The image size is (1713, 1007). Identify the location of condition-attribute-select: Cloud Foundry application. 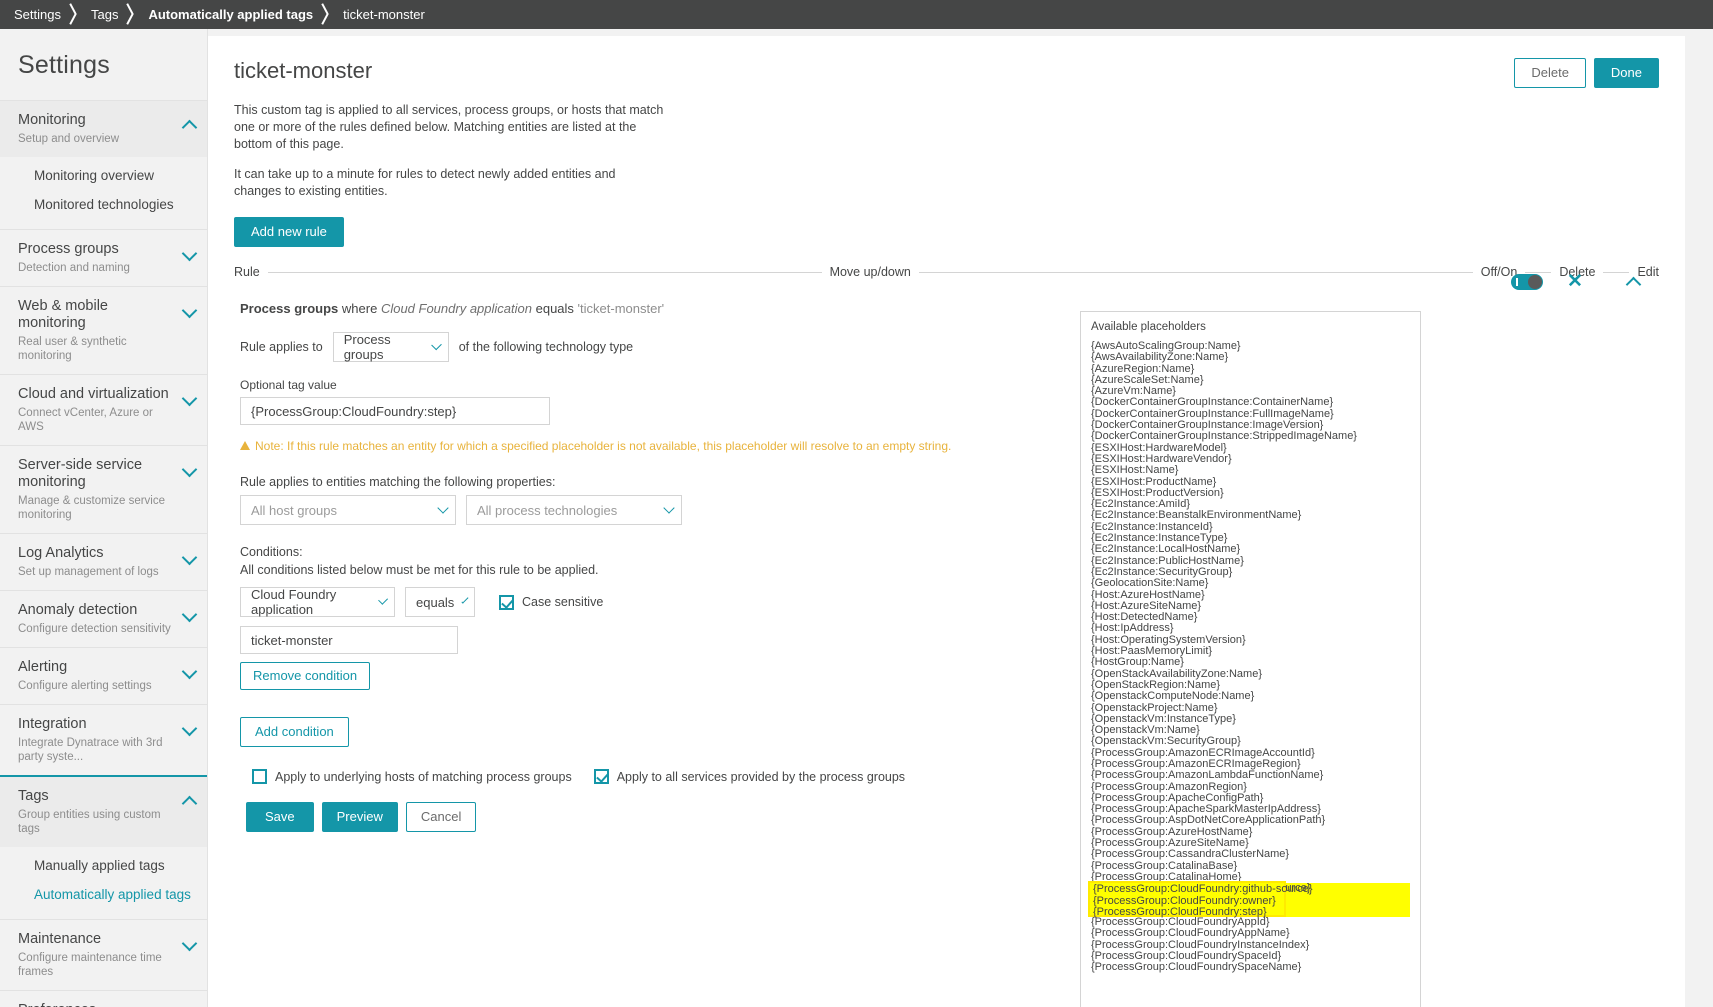
(317, 602).